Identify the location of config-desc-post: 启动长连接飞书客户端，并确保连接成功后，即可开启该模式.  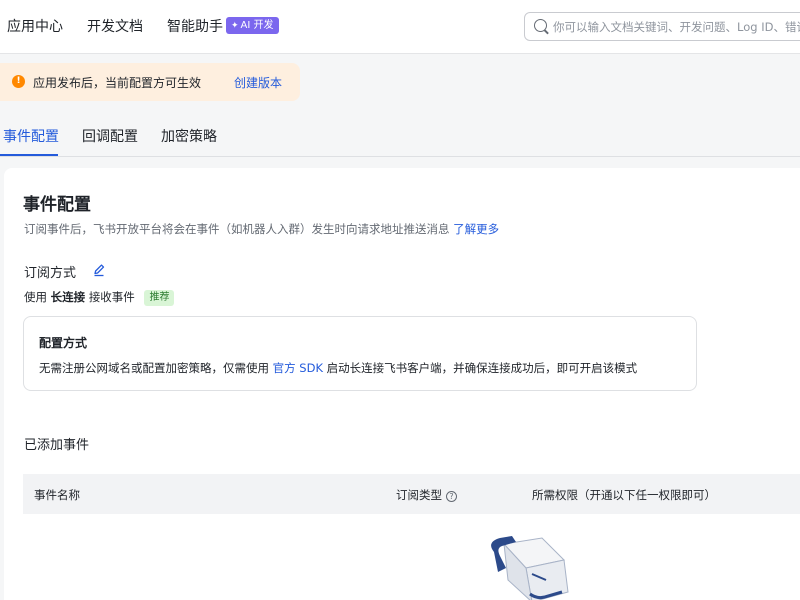
(482, 368).